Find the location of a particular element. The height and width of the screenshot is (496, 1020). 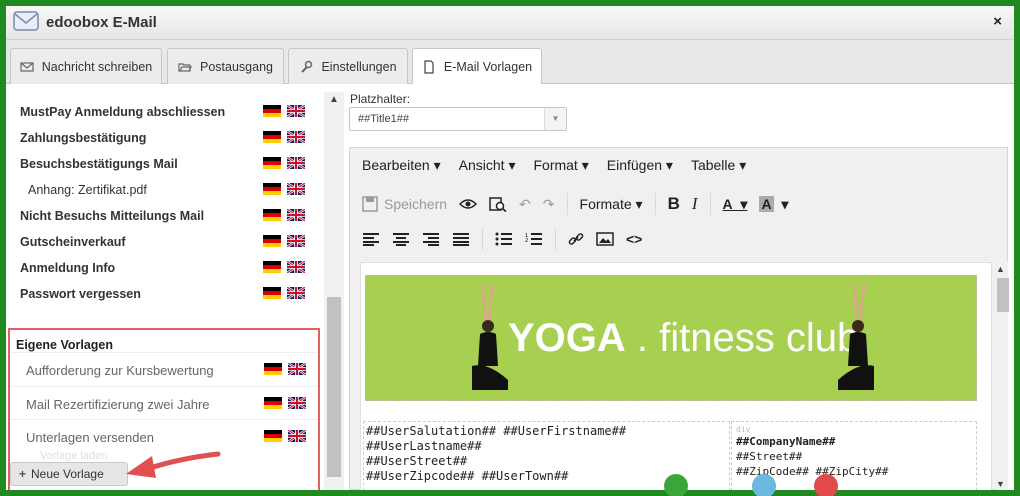

align-right-icon is located at coordinates (431, 239).